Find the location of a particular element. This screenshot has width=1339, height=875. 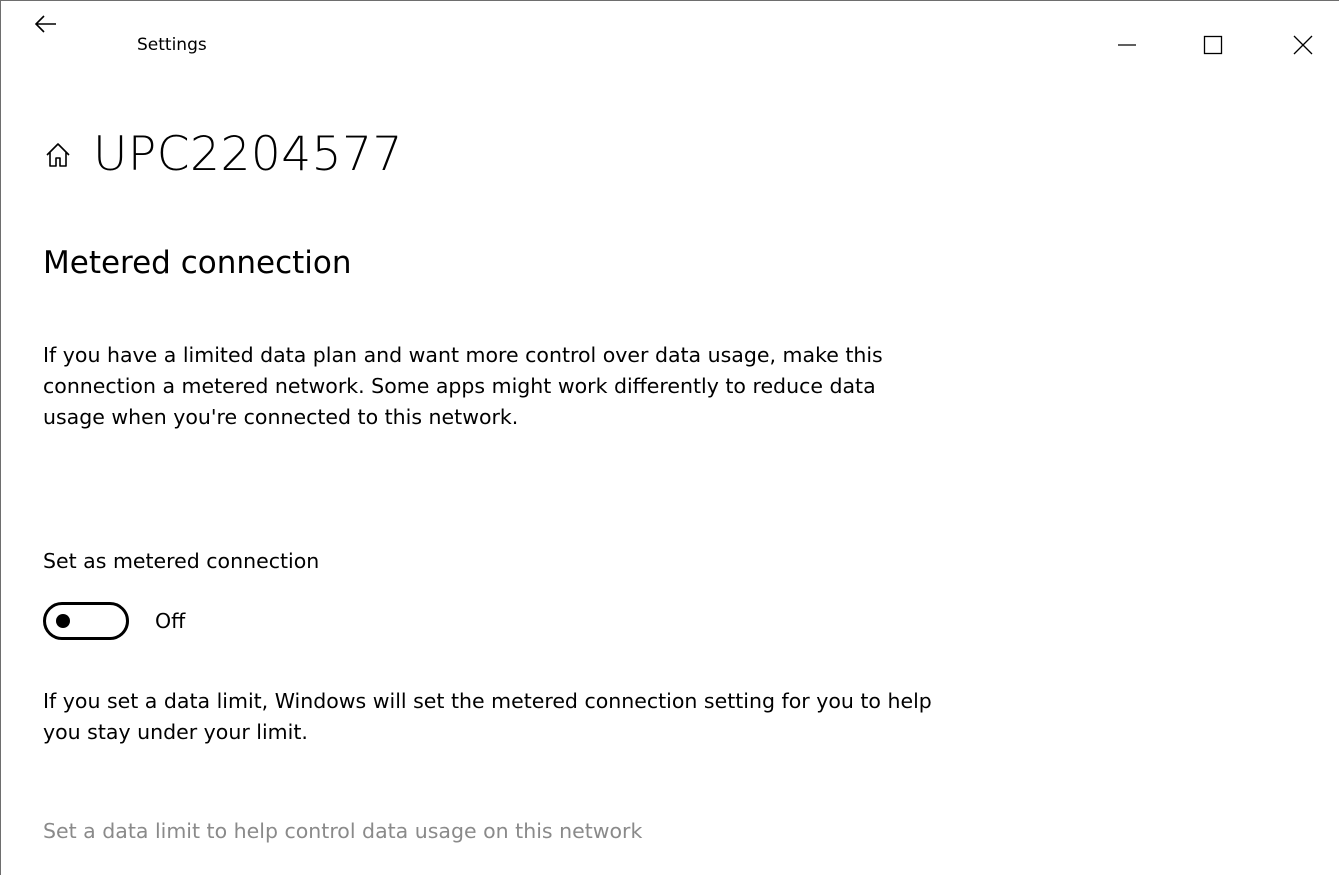

arrow-left-icon is located at coordinates (45, 24).